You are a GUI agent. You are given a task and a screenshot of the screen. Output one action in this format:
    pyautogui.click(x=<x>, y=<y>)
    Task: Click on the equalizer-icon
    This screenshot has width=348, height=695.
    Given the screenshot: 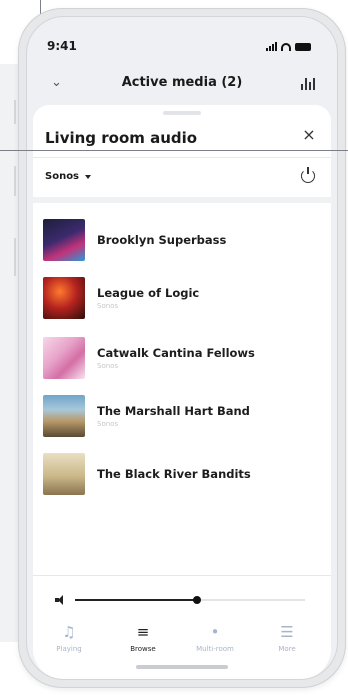 What is the action you would take?
    pyautogui.click(x=308, y=83)
    